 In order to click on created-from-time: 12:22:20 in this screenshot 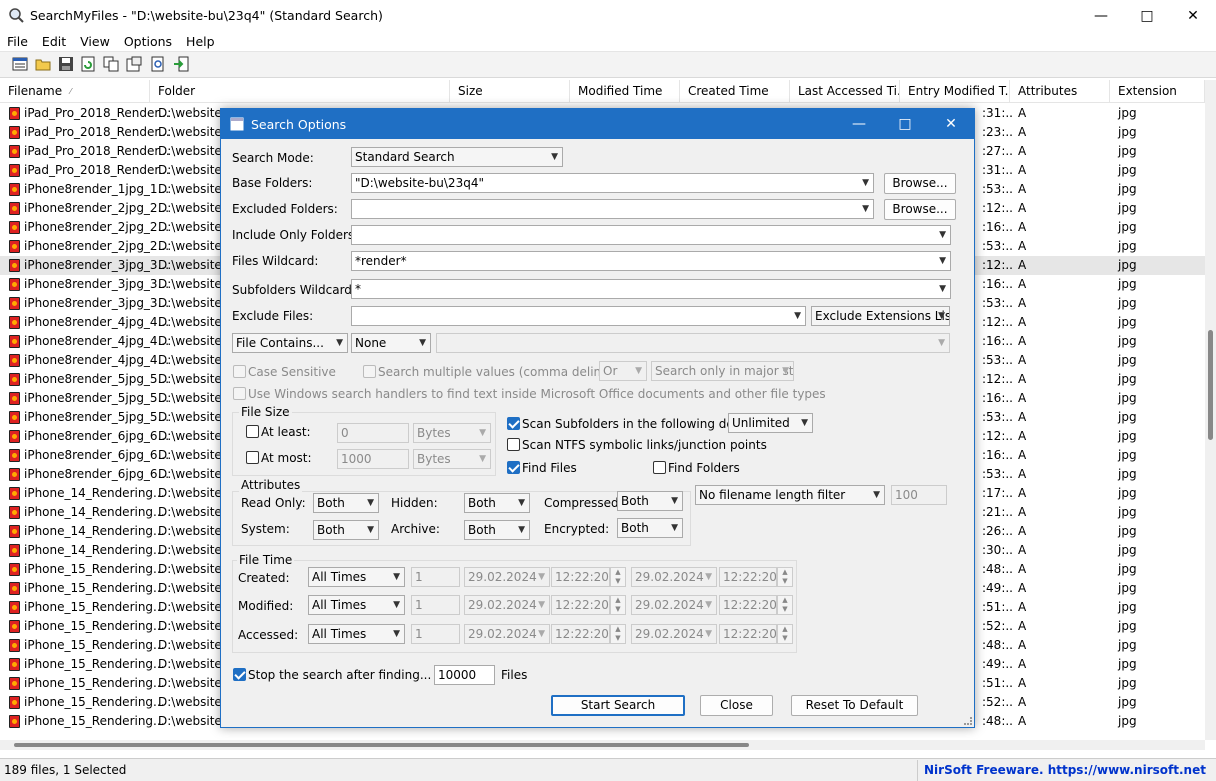, I will do `click(580, 577)`.